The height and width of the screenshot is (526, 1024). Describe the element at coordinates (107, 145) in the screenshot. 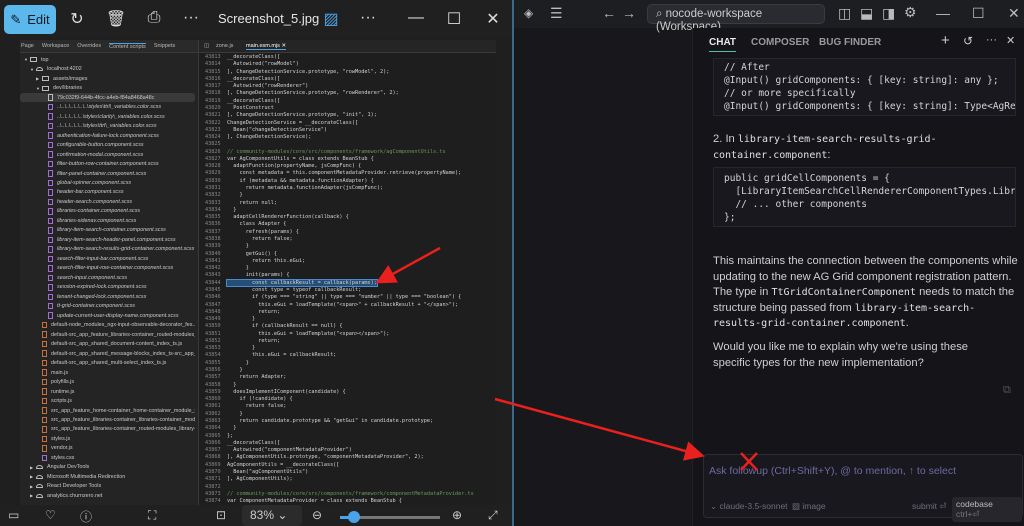

I see `tree-item: configurable-button.component.scss` at that location.